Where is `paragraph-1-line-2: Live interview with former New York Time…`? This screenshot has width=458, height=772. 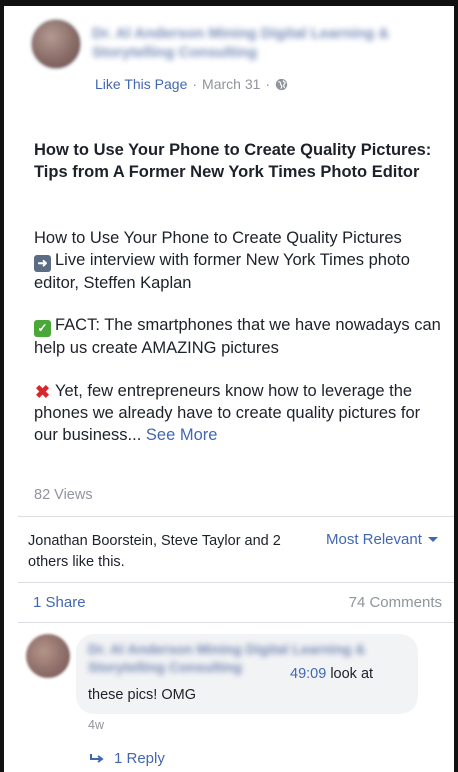
paragraph-1-line-2: Live interview with former New York Time… is located at coordinates (222, 271).